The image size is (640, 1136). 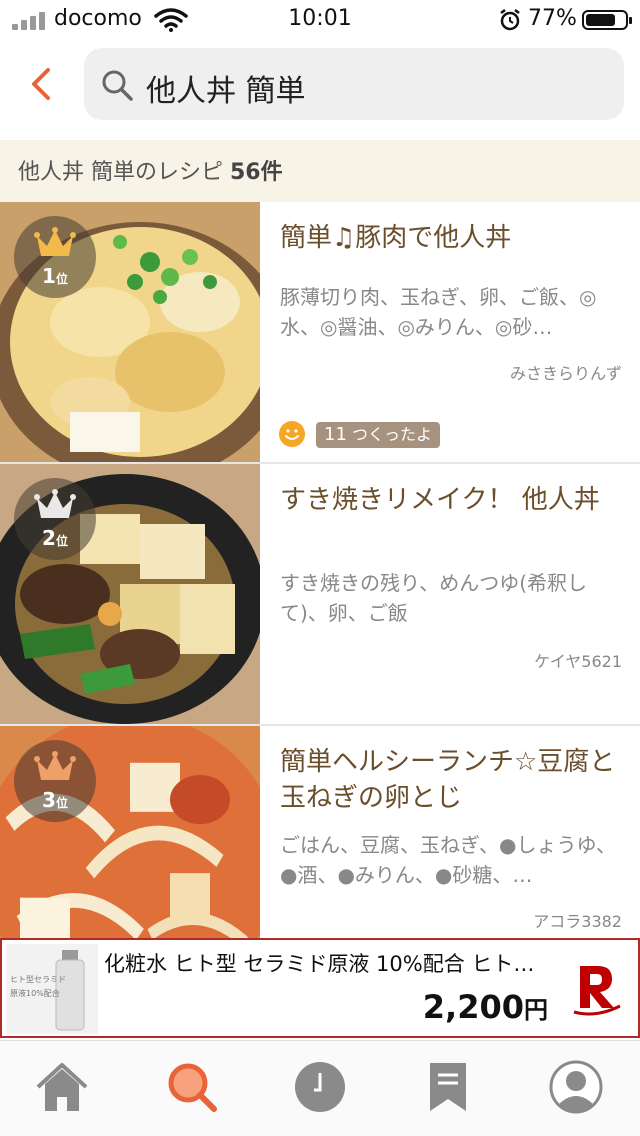 I want to click on result-label: 他人丼 簡単のレシピ 56件, so click(x=150, y=170).